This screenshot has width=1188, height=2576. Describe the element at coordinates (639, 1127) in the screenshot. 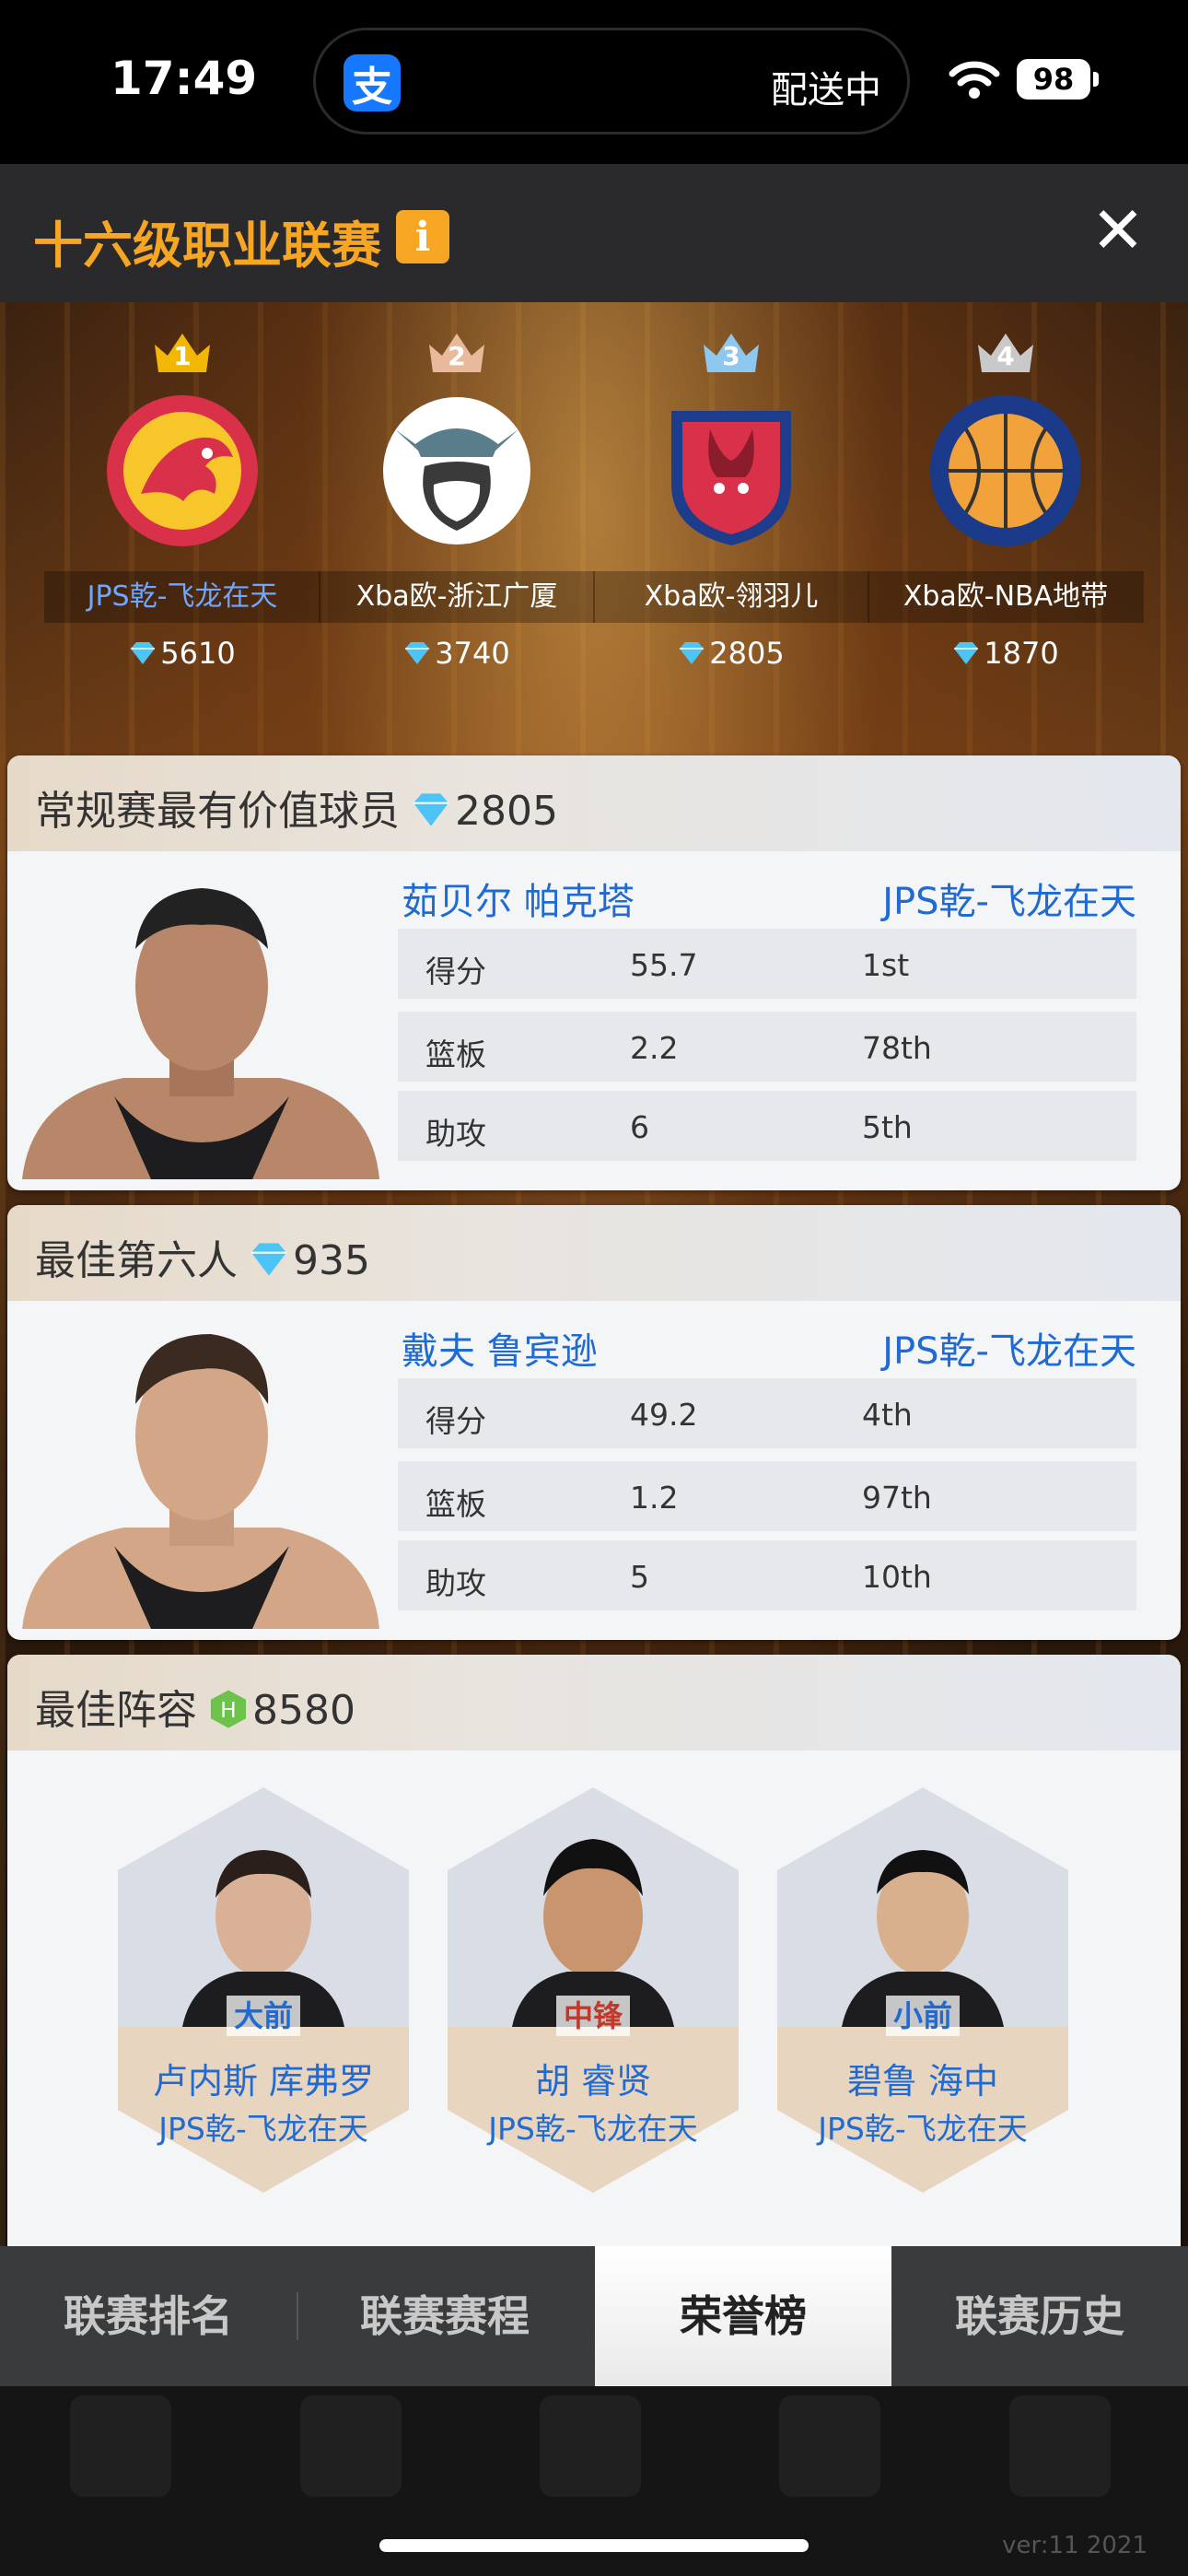

I see `stat-value: 6` at that location.